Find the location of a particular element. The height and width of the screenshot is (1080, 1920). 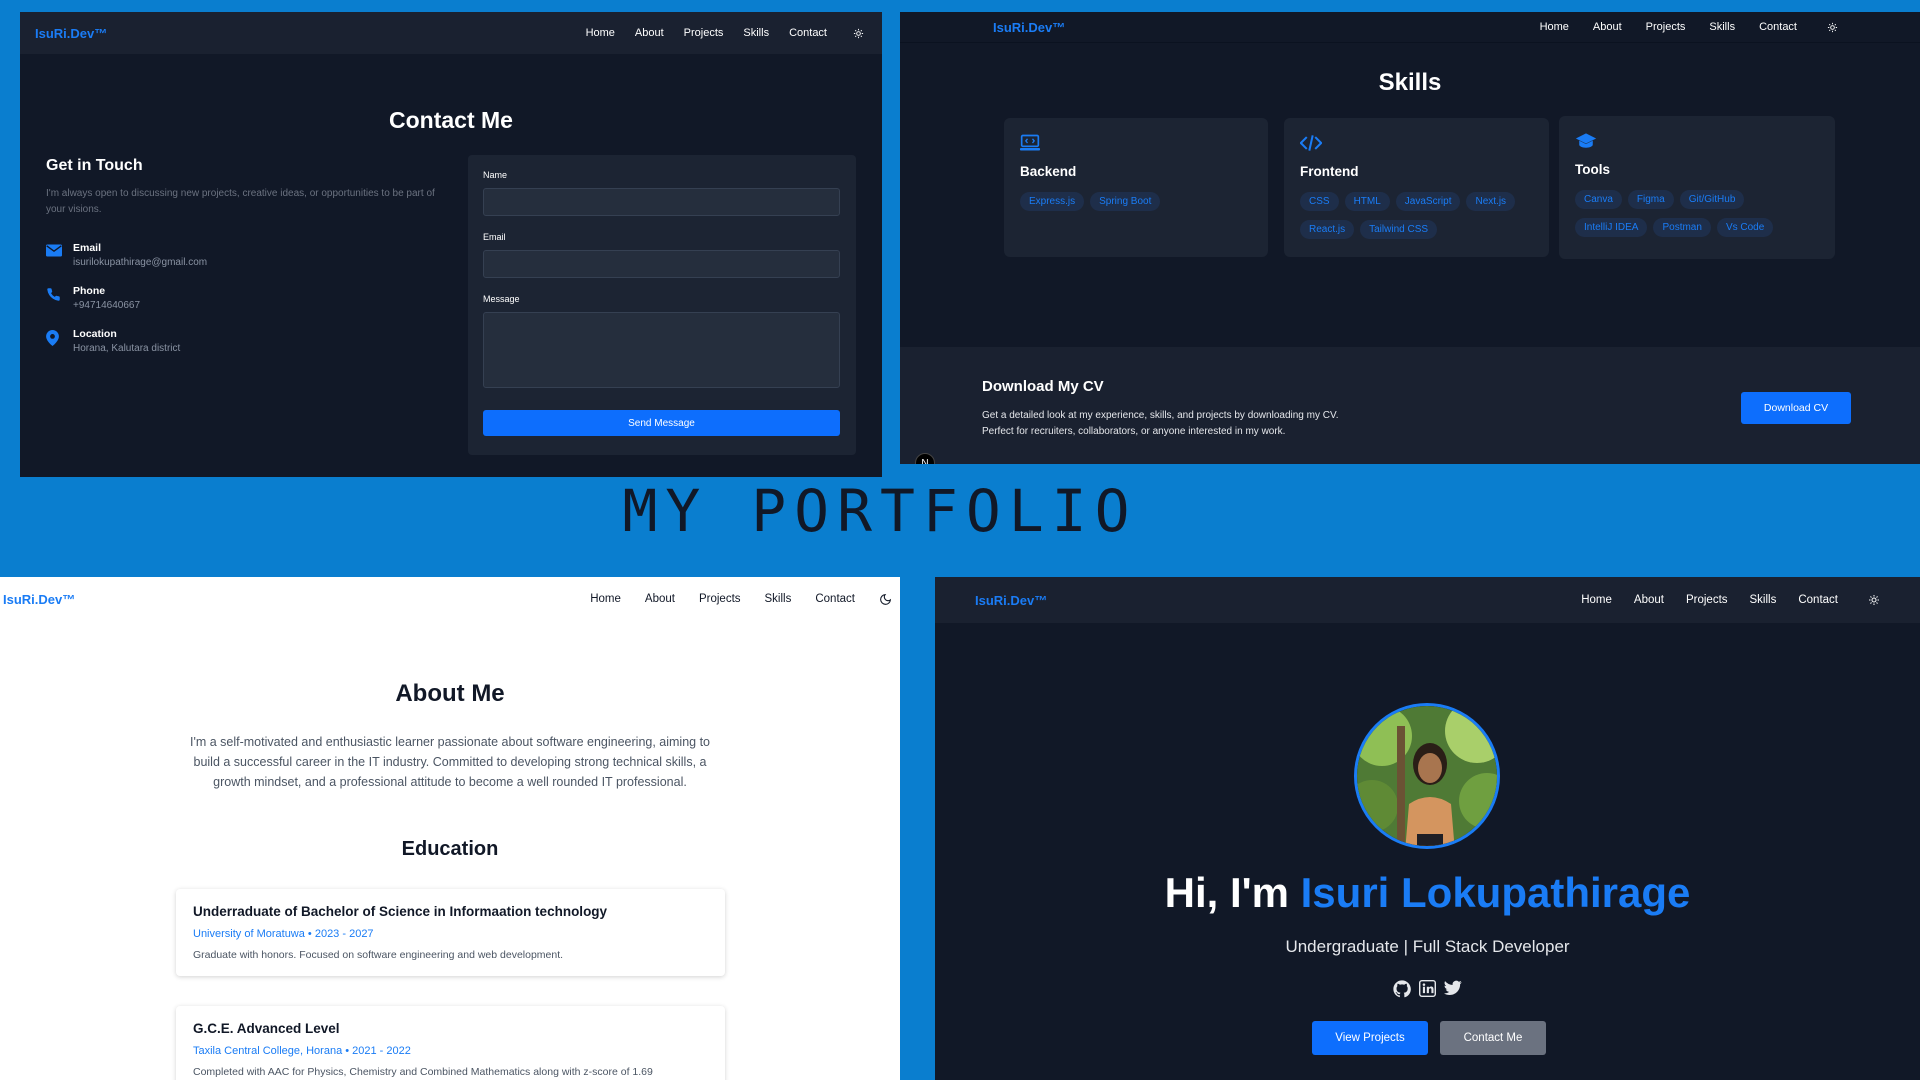

envelope-icon is located at coordinates (54, 256).